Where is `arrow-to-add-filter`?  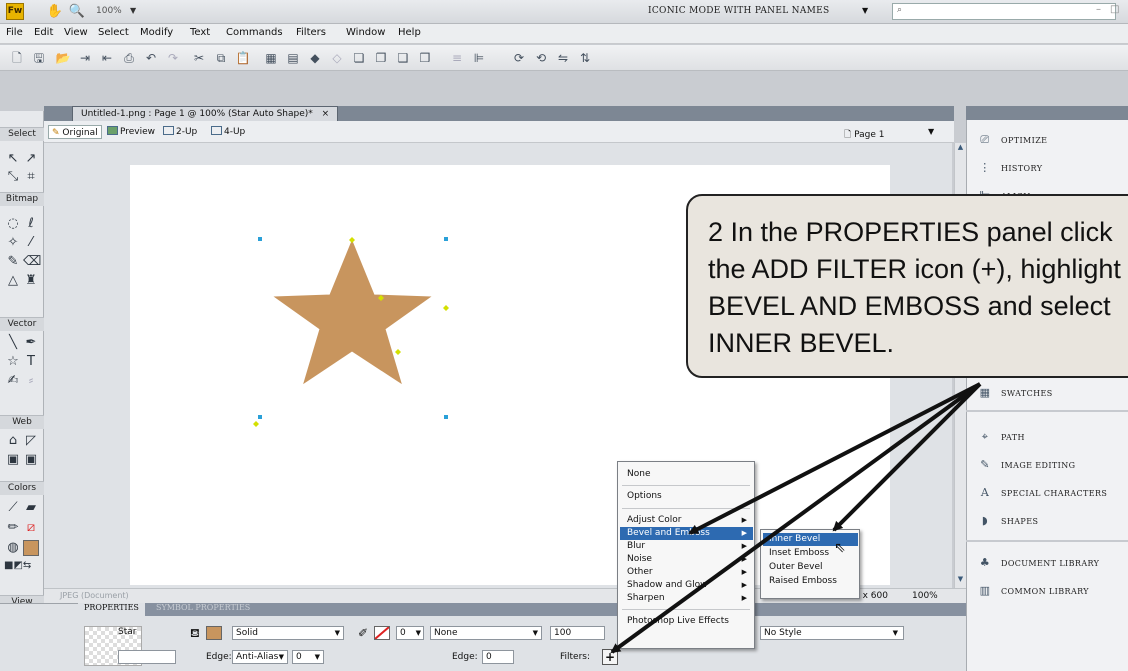 arrow-to-add-filter is located at coordinates (796, 518).